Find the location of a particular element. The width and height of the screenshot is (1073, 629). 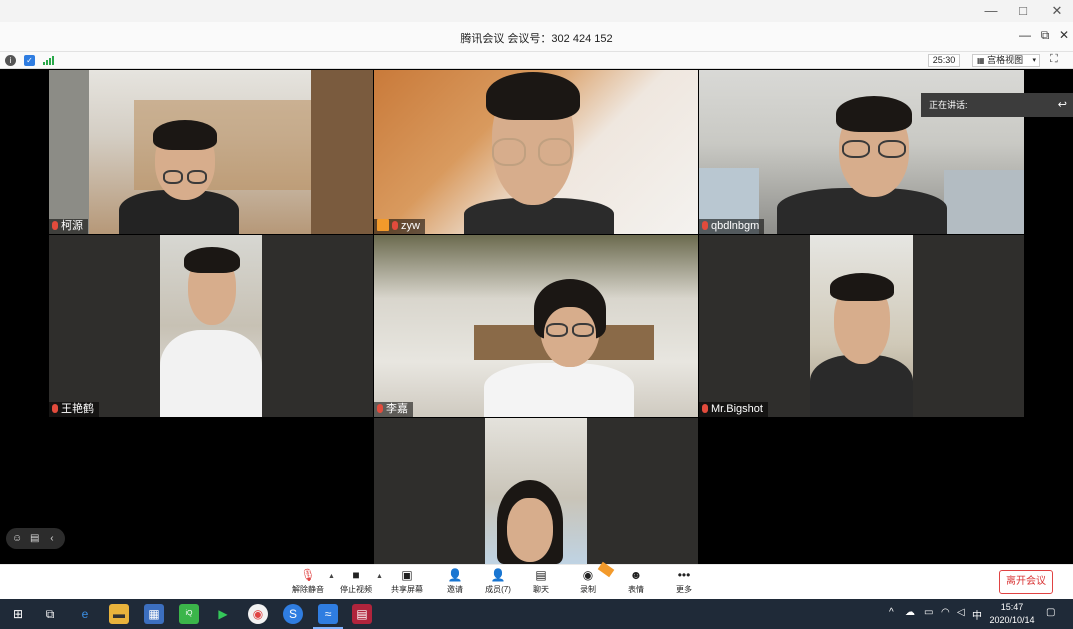

emoji-button: ☻ 表情 is located at coordinates (636, 584).